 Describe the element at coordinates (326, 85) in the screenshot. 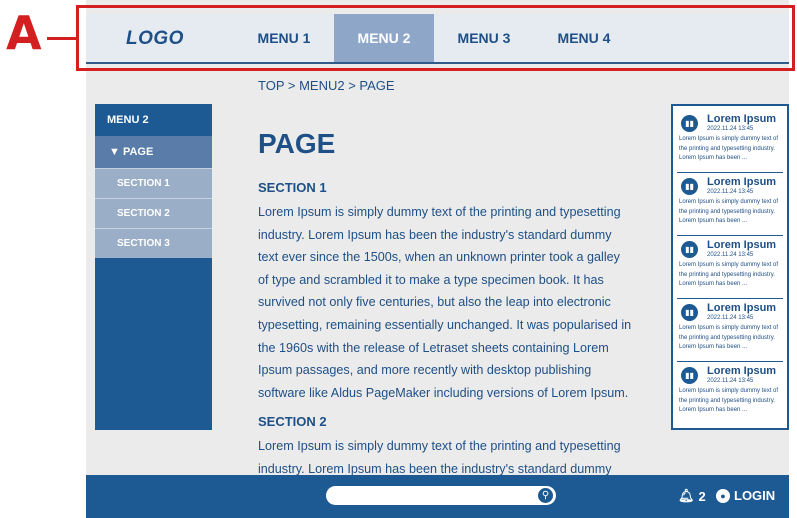

I see `breadcrumb: TOP > MENU2 > PAGE` at that location.